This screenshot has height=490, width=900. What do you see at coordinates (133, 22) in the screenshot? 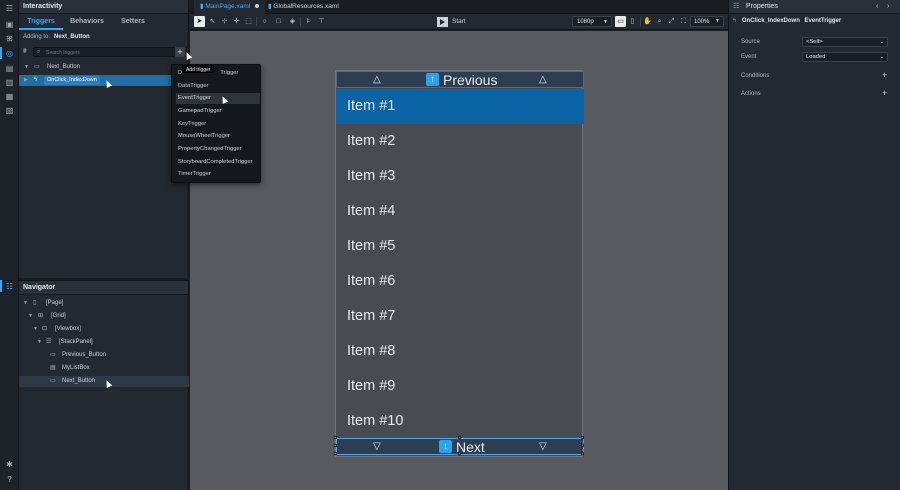
I see `tab-setters: Setters` at bounding box center [133, 22].